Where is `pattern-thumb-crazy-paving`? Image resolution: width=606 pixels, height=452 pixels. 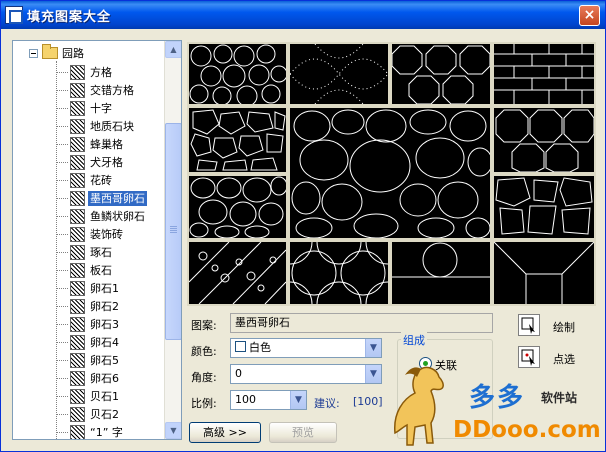 pattern-thumb-crazy-paving is located at coordinates (237, 140).